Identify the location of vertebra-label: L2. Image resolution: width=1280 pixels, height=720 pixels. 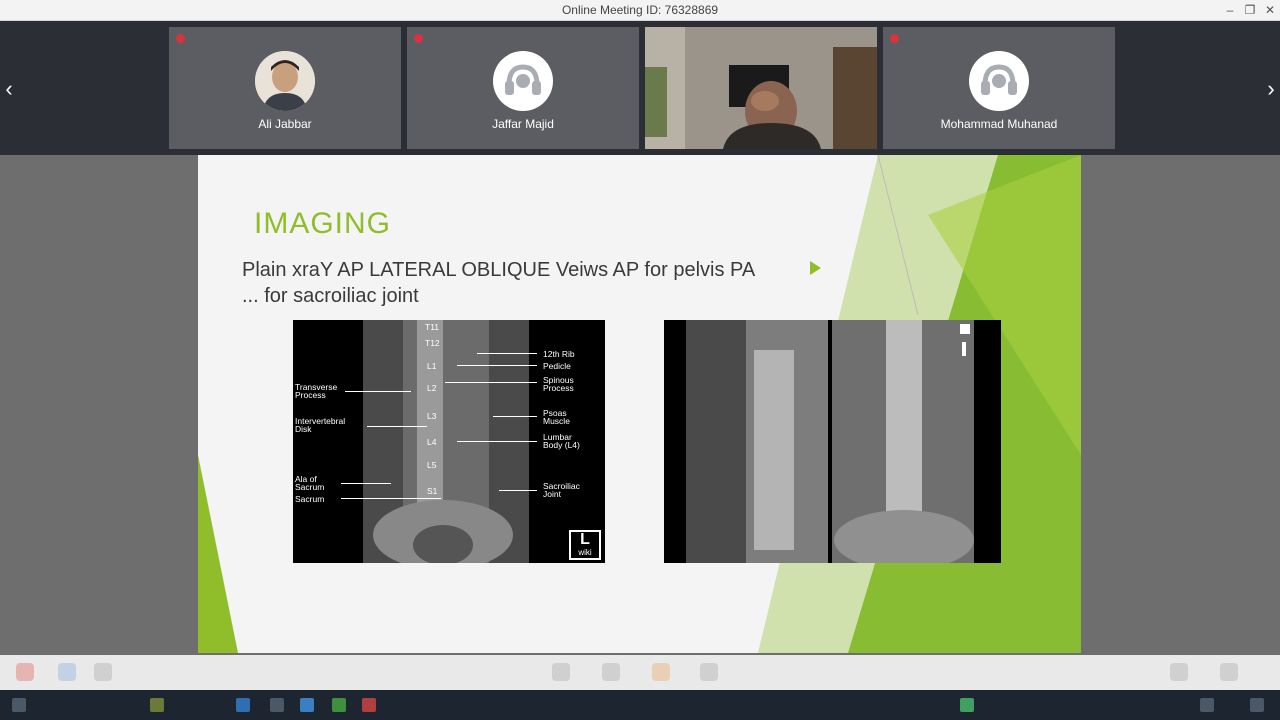
(432, 388).